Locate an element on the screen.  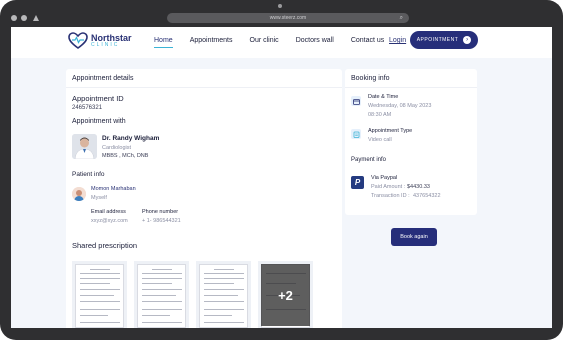
nav-link-contact-us: Contact us is located at coordinates (367, 42).